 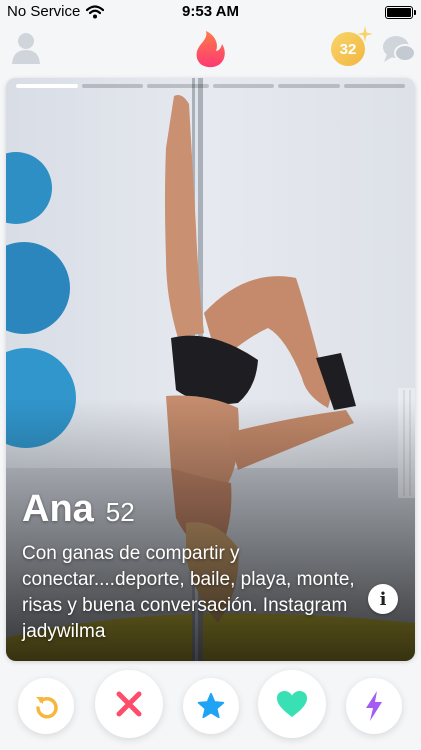 I want to click on name-row: Ana 52, so click(x=210, y=509).